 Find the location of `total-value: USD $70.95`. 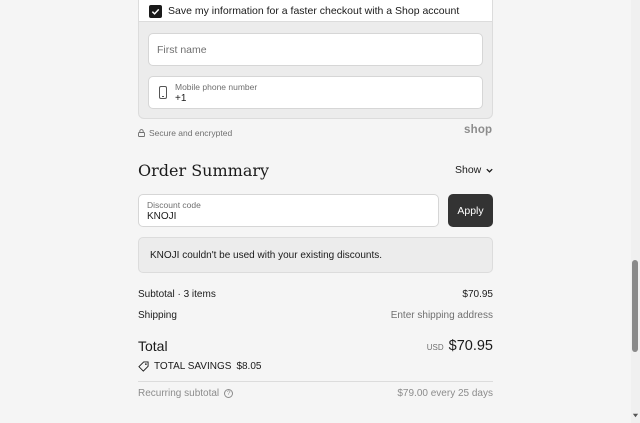

total-value: USD $70.95 is located at coordinates (460, 346).